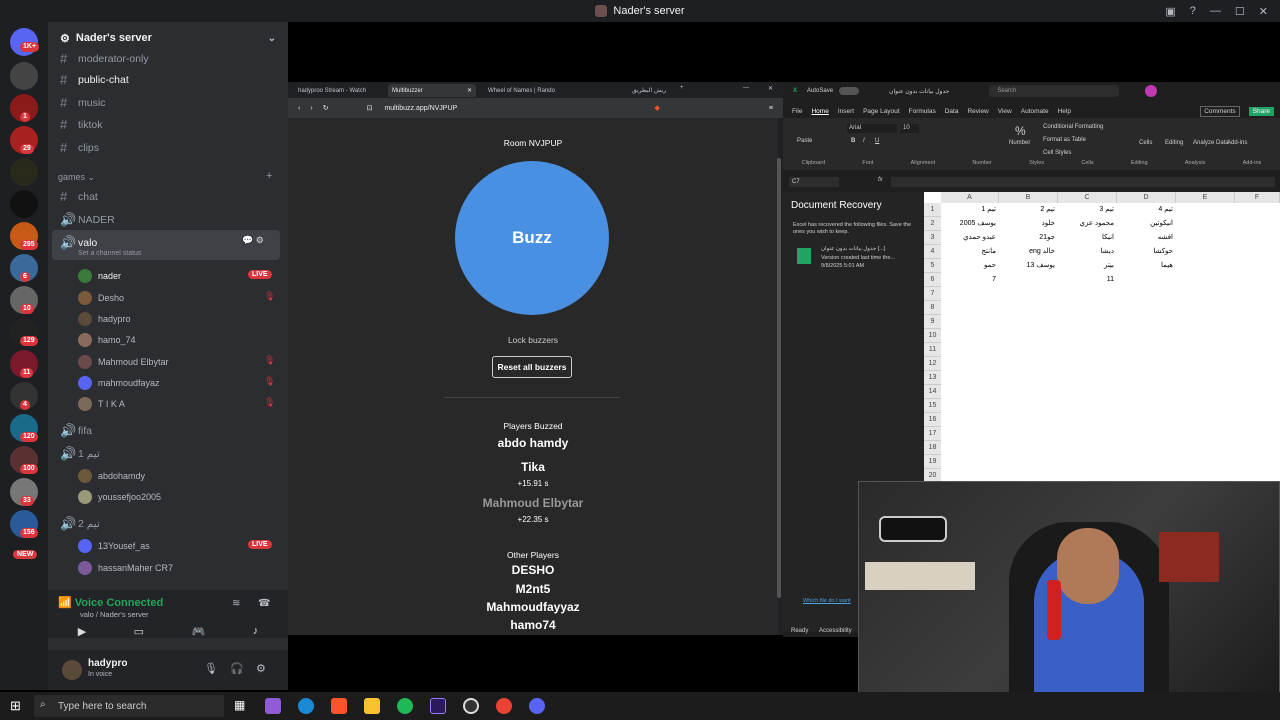 This screenshot has height=720, width=1280. What do you see at coordinates (306, 706) in the screenshot?
I see `edge-icon` at bounding box center [306, 706].